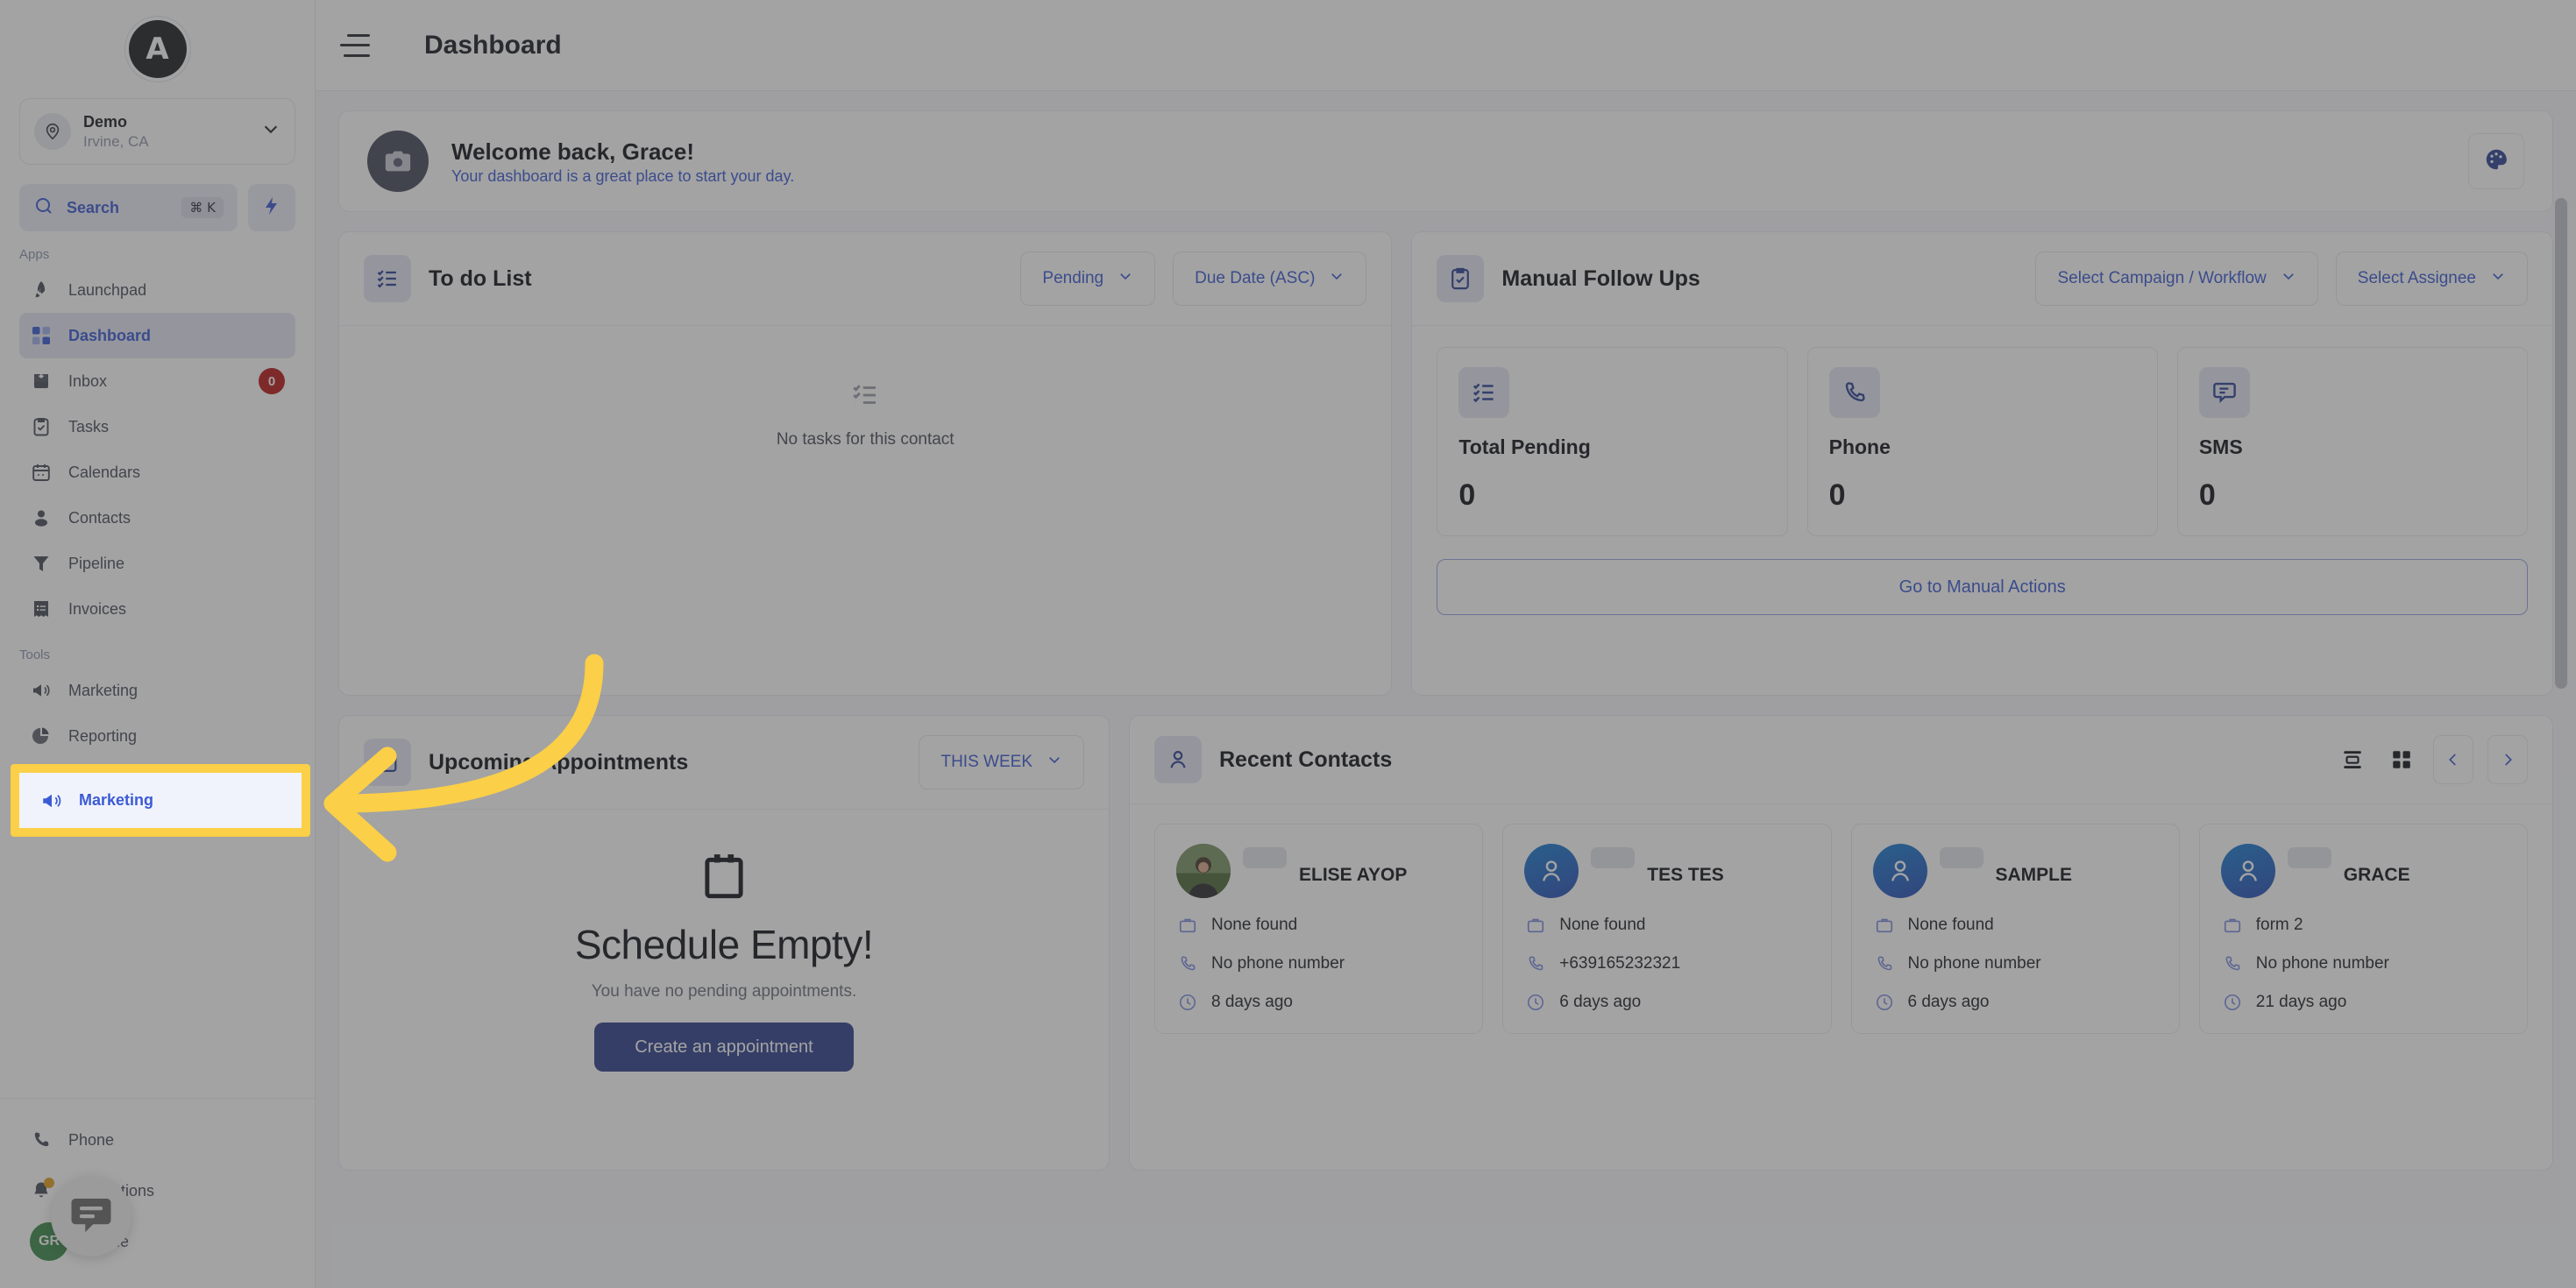 The height and width of the screenshot is (1288, 2576). I want to click on recent-contacts-prev-button, so click(2453, 759).